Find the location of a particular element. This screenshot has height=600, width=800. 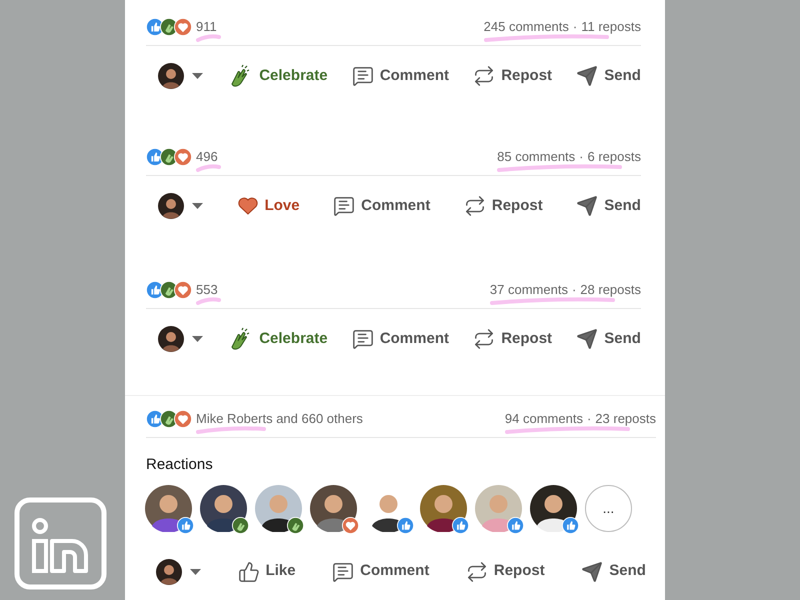

reaction-button: Love is located at coordinates (268, 206).